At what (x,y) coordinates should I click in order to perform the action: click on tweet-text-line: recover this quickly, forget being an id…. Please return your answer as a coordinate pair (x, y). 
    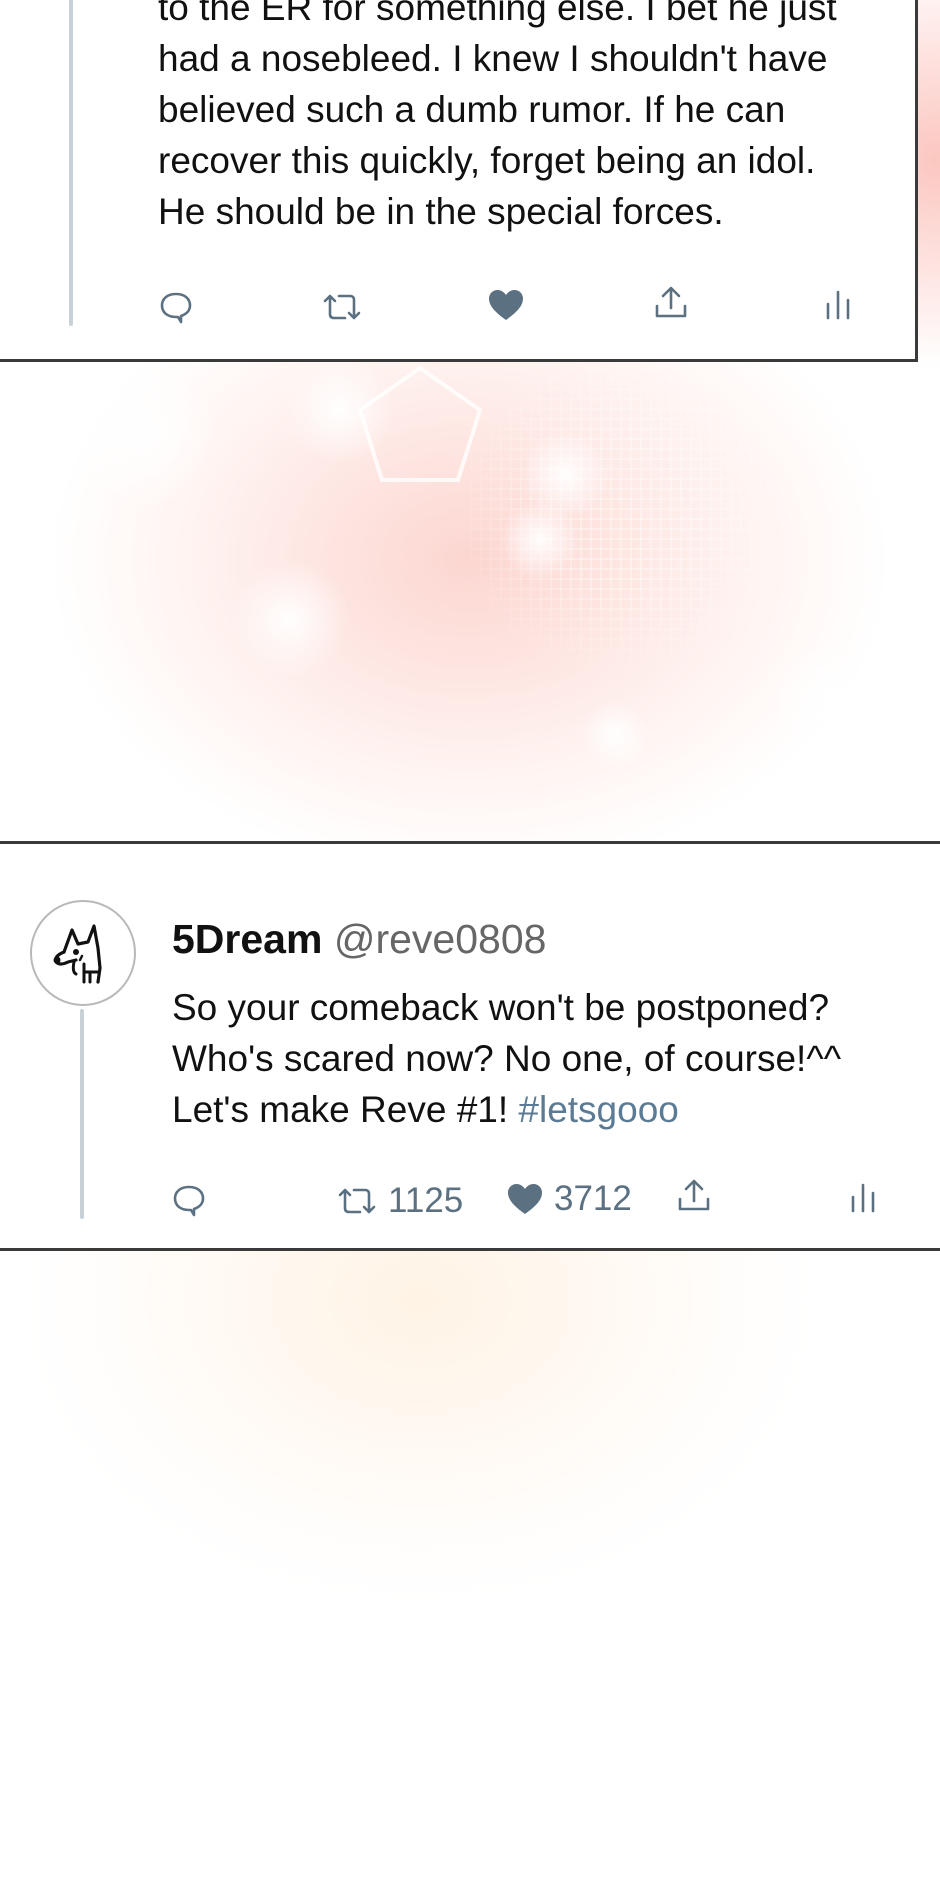
    Looking at the image, I should click on (487, 160).